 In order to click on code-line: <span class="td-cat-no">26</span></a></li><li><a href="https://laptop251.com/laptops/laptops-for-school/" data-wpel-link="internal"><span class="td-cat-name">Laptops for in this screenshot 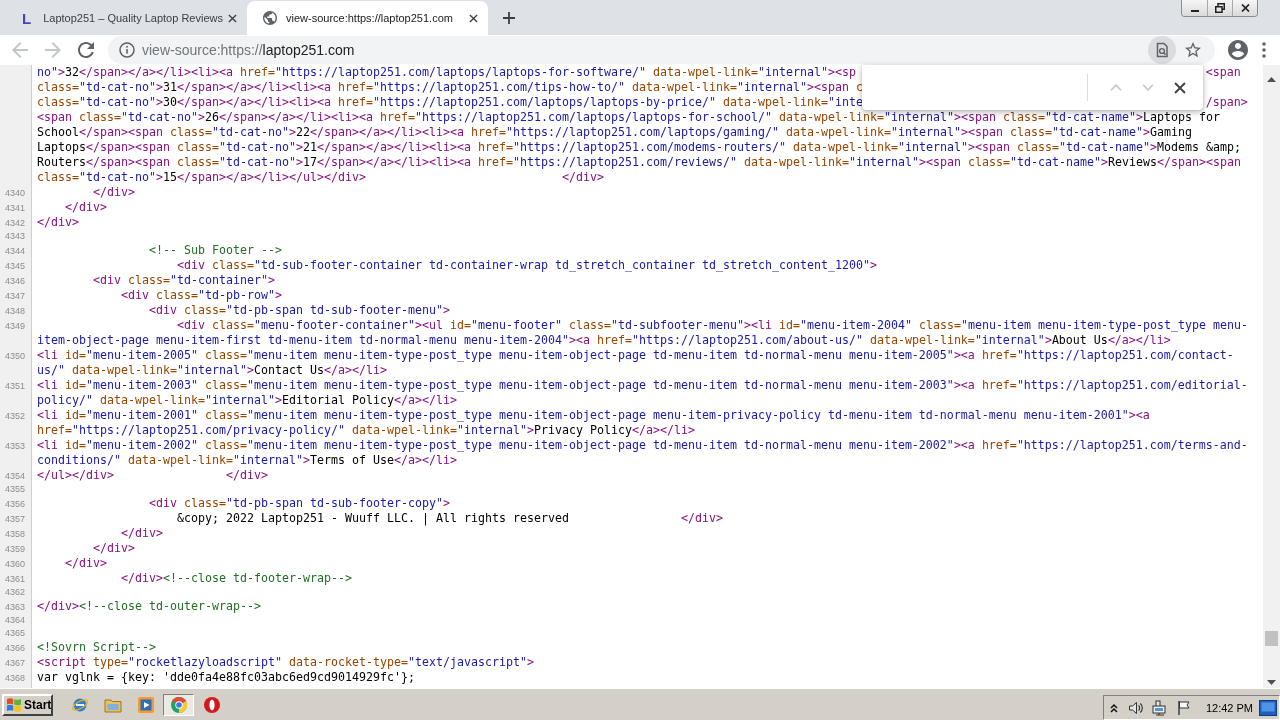, I will do `click(628, 117)`.